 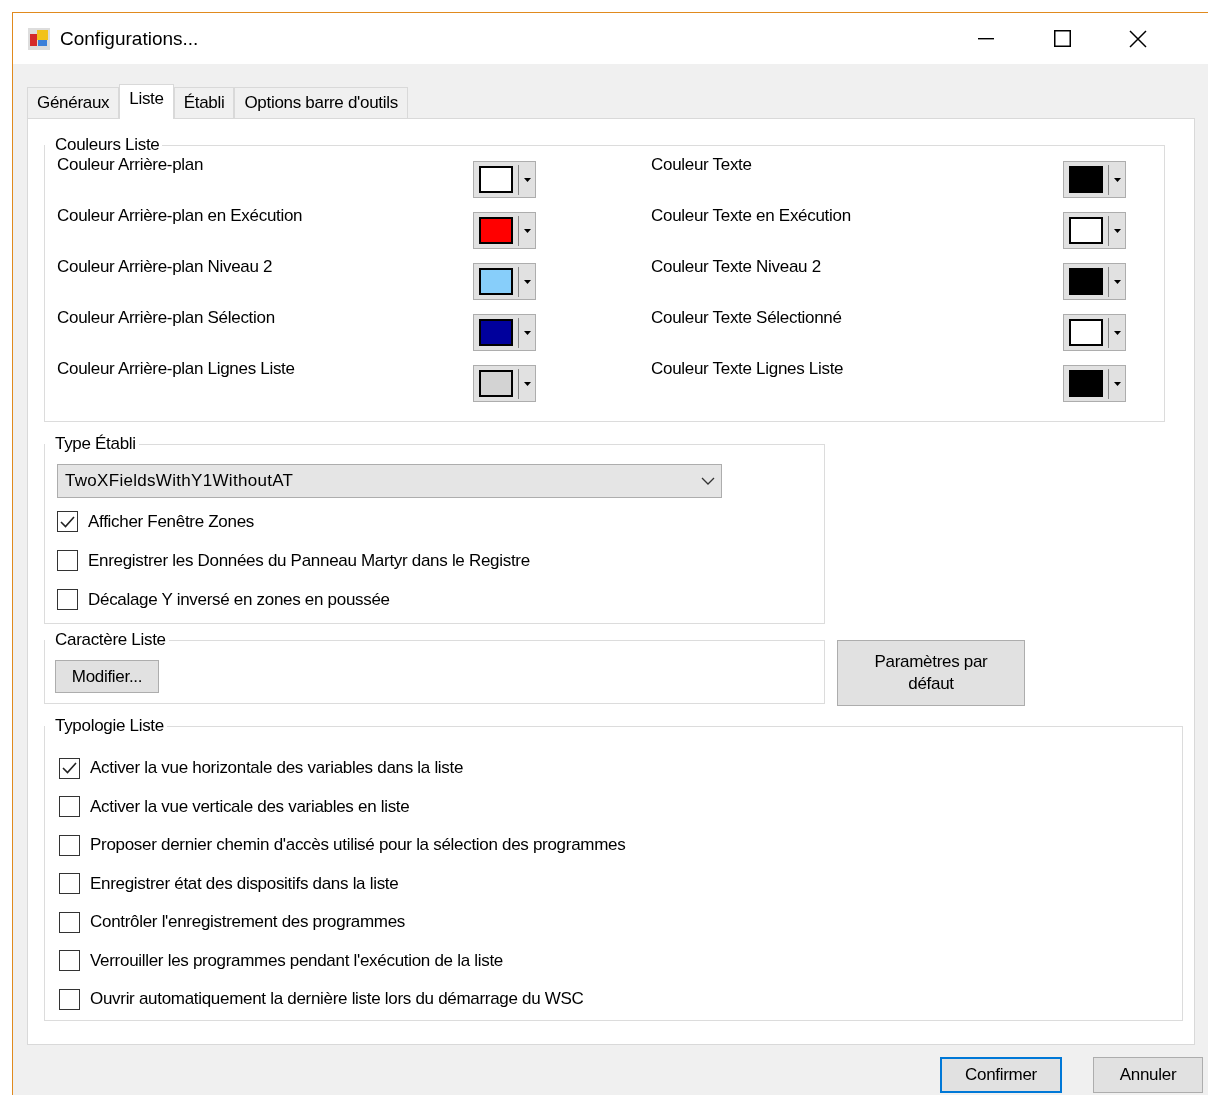 What do you see at coordinates (95, 444) in the screenshot?
I see `group-title: Type Établi` at bounding box center [95, 444].